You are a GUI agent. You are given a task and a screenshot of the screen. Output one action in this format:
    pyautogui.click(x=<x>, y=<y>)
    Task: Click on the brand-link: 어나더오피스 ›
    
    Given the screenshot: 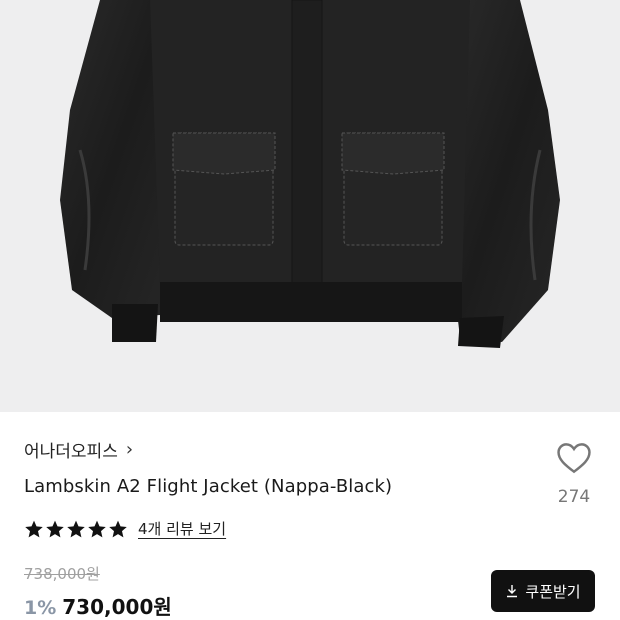 What is the action you would take?
    pyautogui.click(x=78, y=449)
    